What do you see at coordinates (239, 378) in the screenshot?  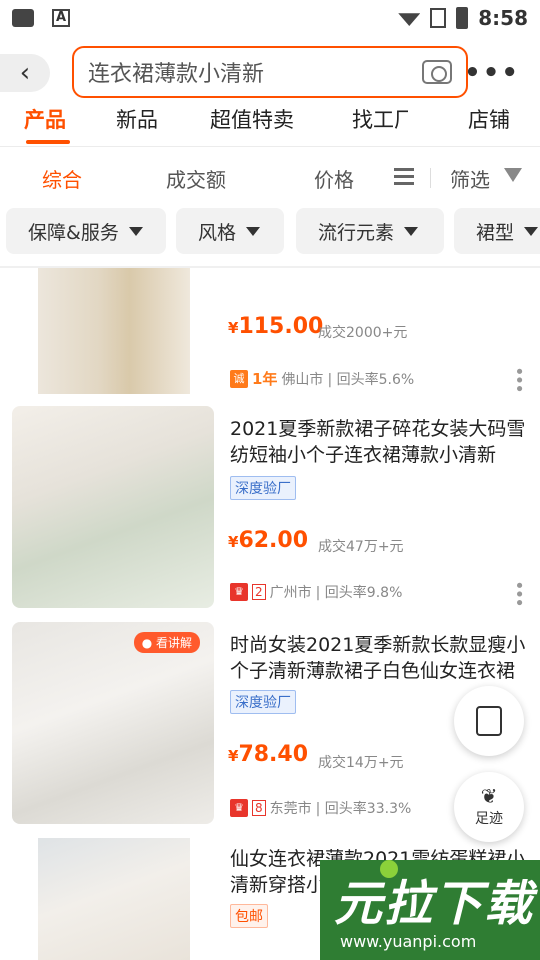 I see `chengxin-icon: 诚` at bounding box center [239, 378].